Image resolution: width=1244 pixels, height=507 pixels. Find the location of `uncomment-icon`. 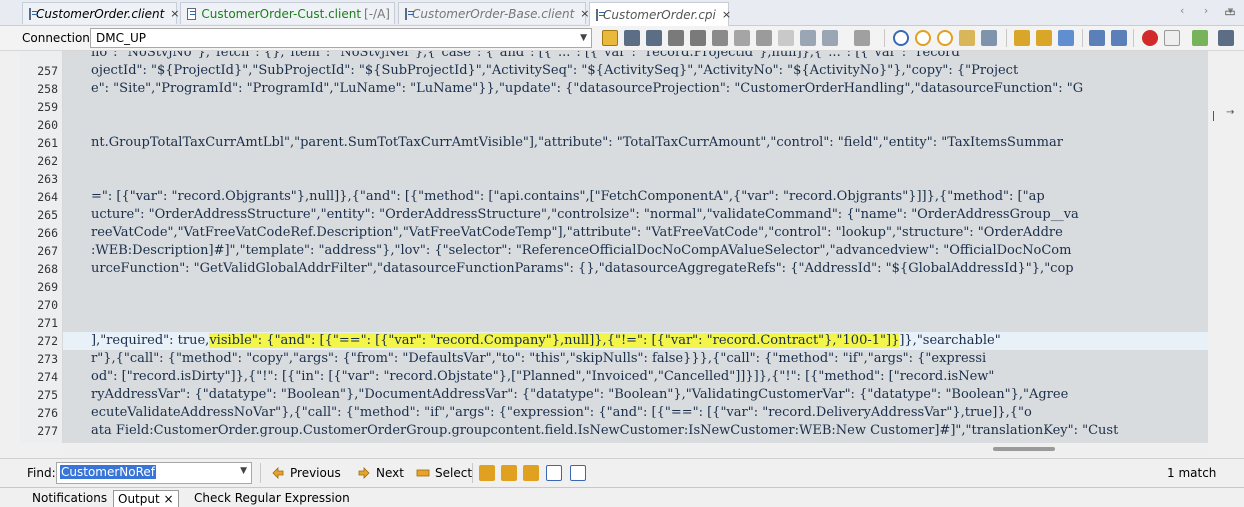

uncomment-icon is located at coordinates (1226, 38).